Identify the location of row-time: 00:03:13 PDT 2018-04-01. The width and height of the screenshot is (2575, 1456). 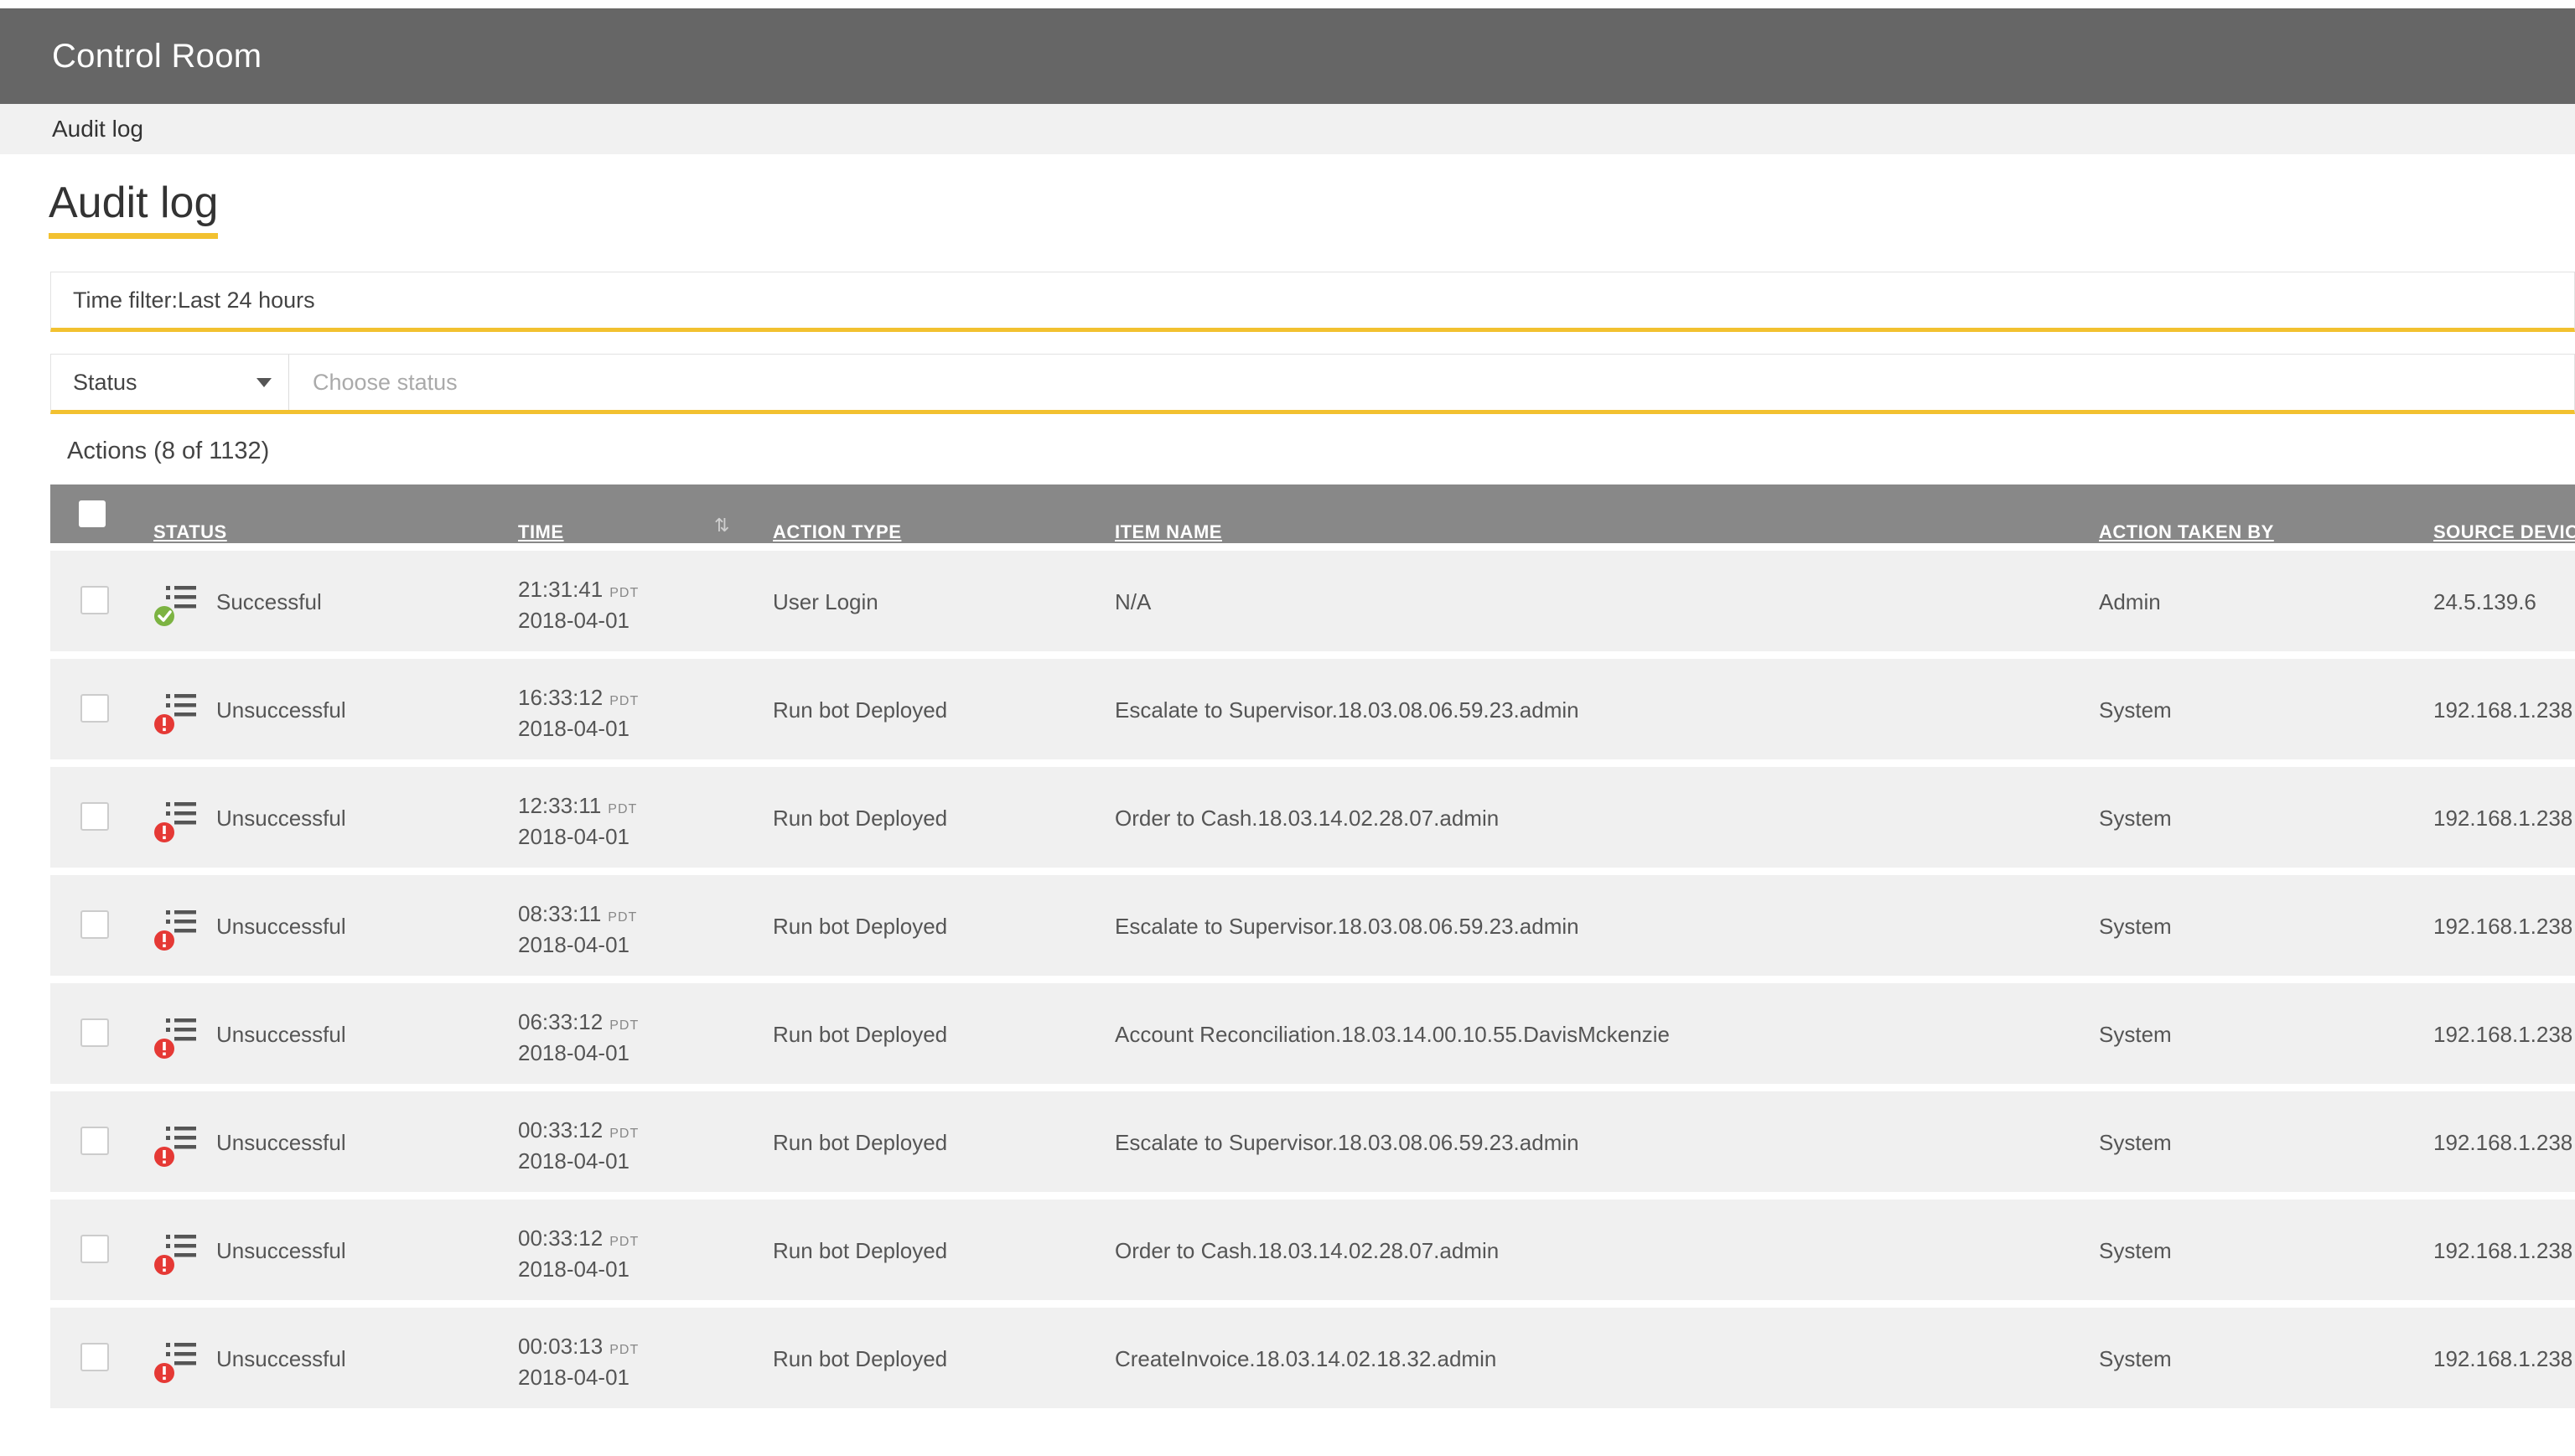
(578, 1362).